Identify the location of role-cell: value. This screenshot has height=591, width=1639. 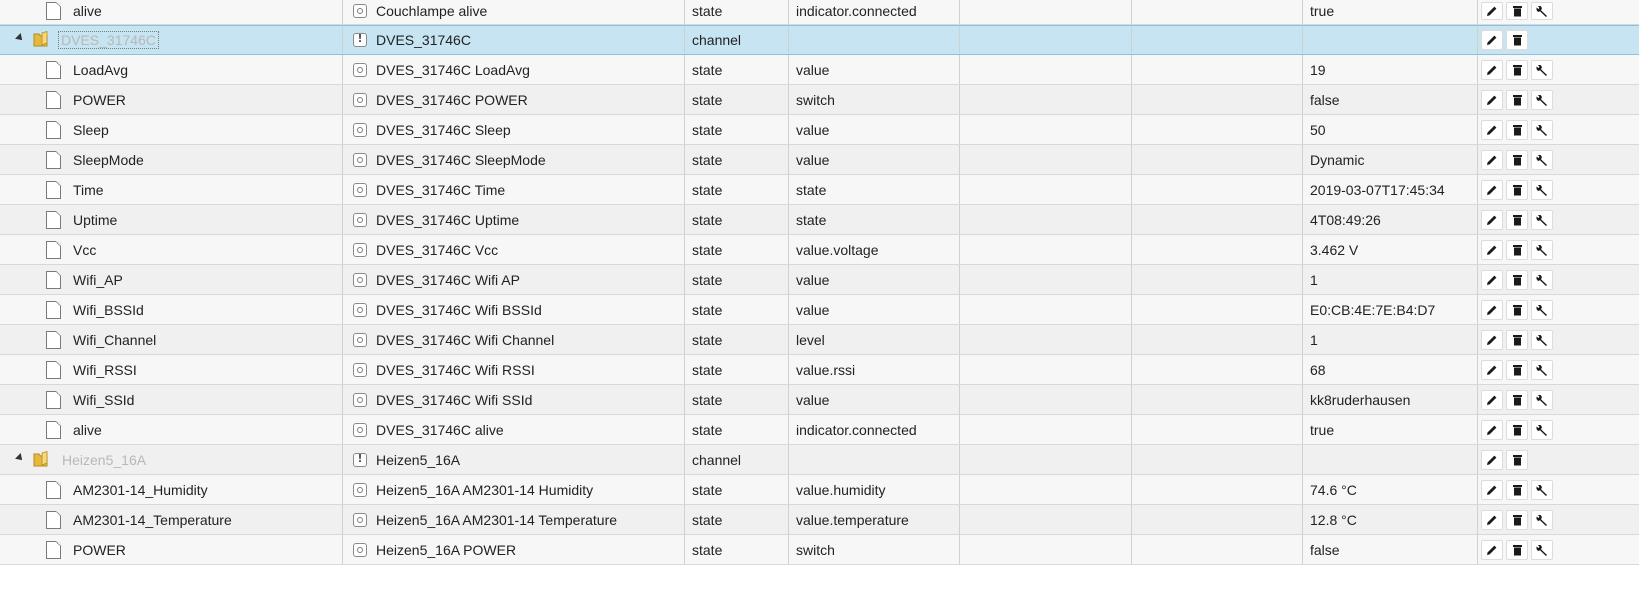
(874, 129).